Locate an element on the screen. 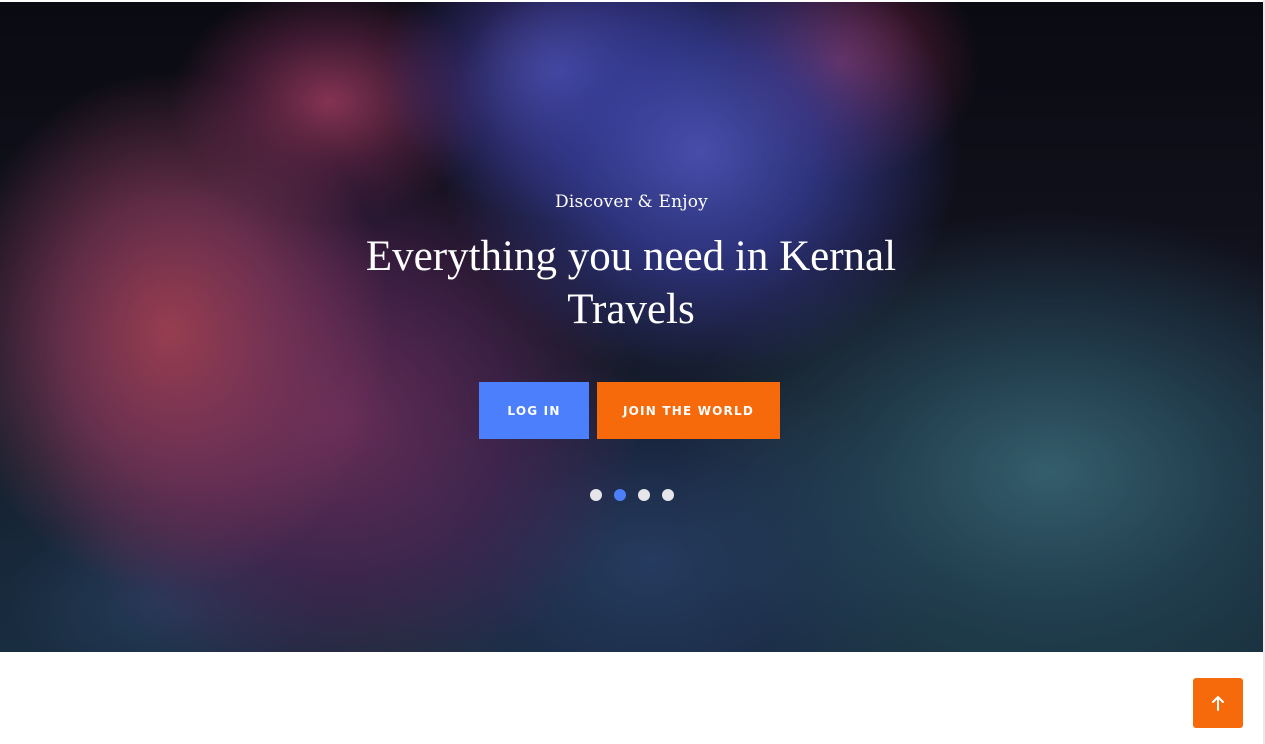 This screenshot has height=744, width=1265. join-the-world-button: JOIN THE WORLD is located at coordinates (688, 410).